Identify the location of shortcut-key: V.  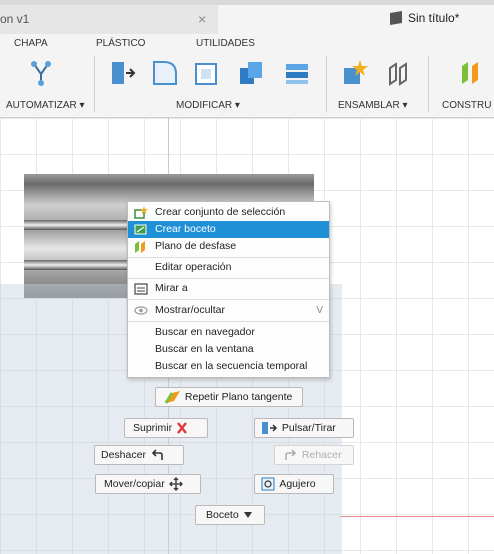
(319, 310).